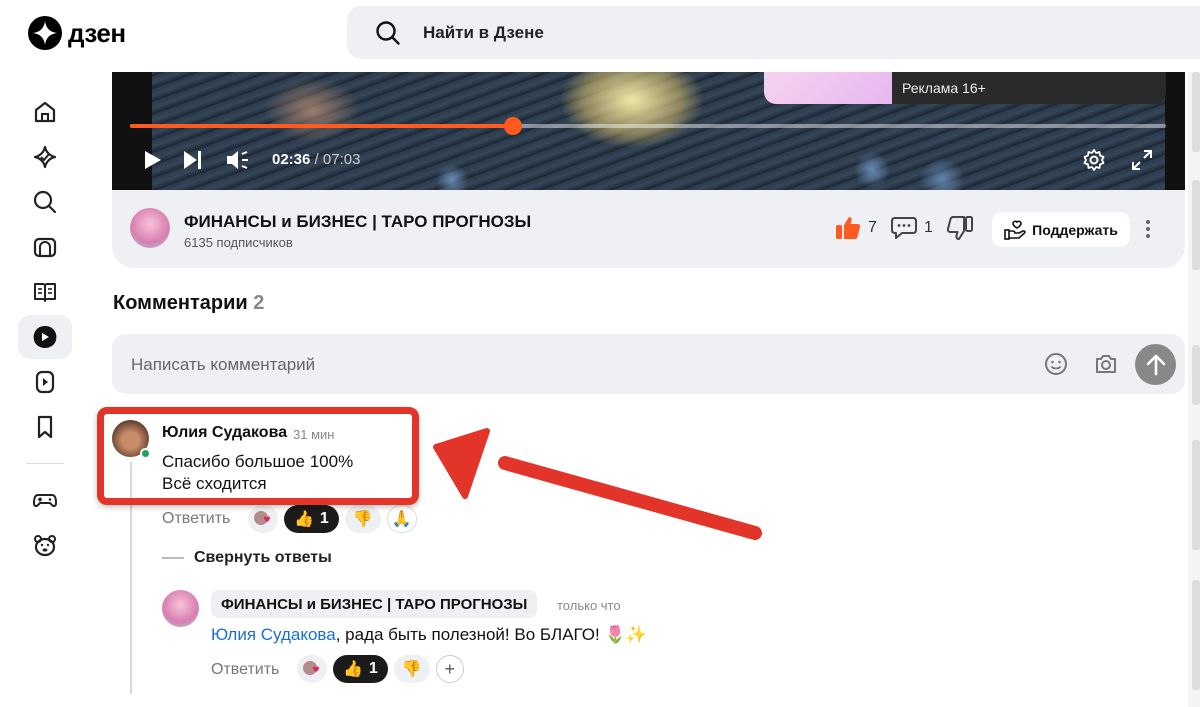  I want to click on reply-body: , рада быть полезной! Во БЛАГО! 🌷✨, so click(491, 634).